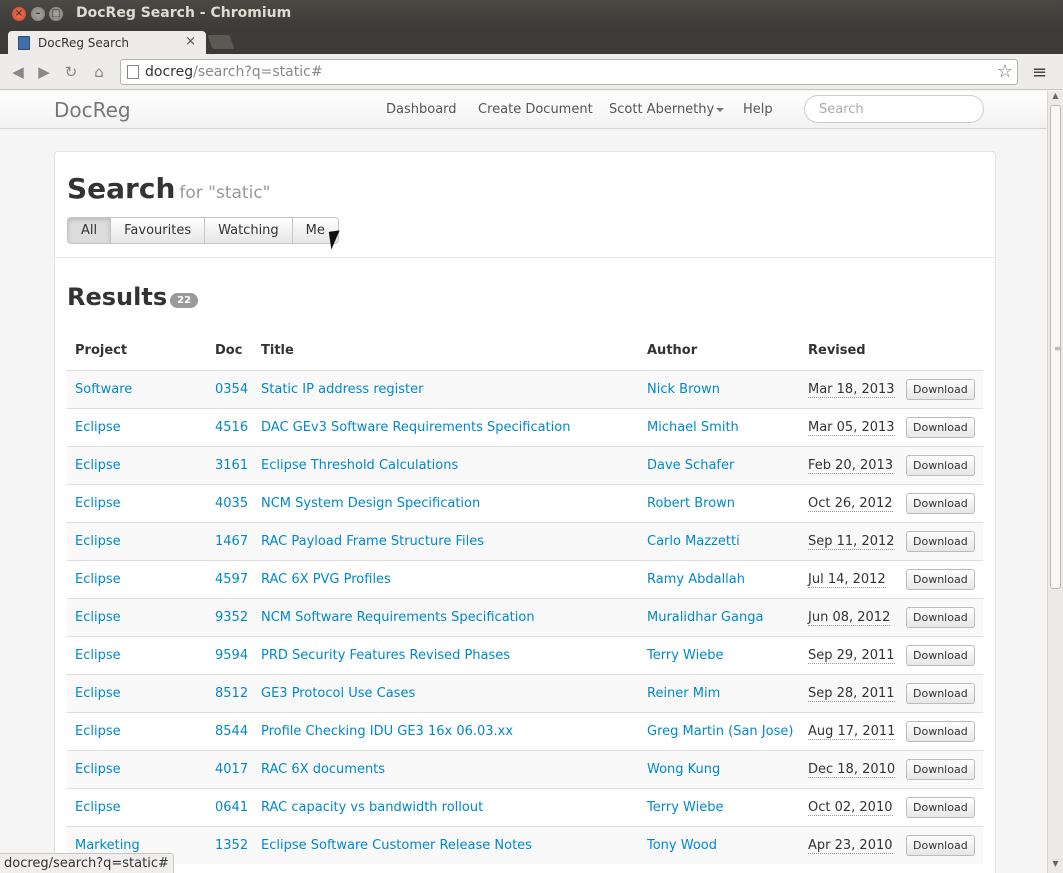 The height and width of the screenshot is (873, 1063). I want to click on doc-number-link: 9352, so click(230, 616).